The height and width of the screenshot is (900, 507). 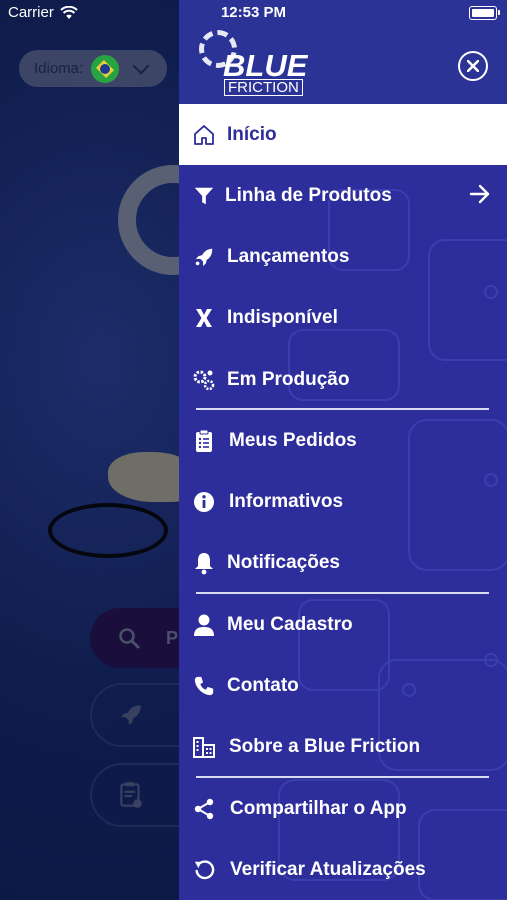 What do you see at coordinates (288, 256) in the screenshot?
I see `menu-label: Lançamentos` at bounding box center [288, 256].